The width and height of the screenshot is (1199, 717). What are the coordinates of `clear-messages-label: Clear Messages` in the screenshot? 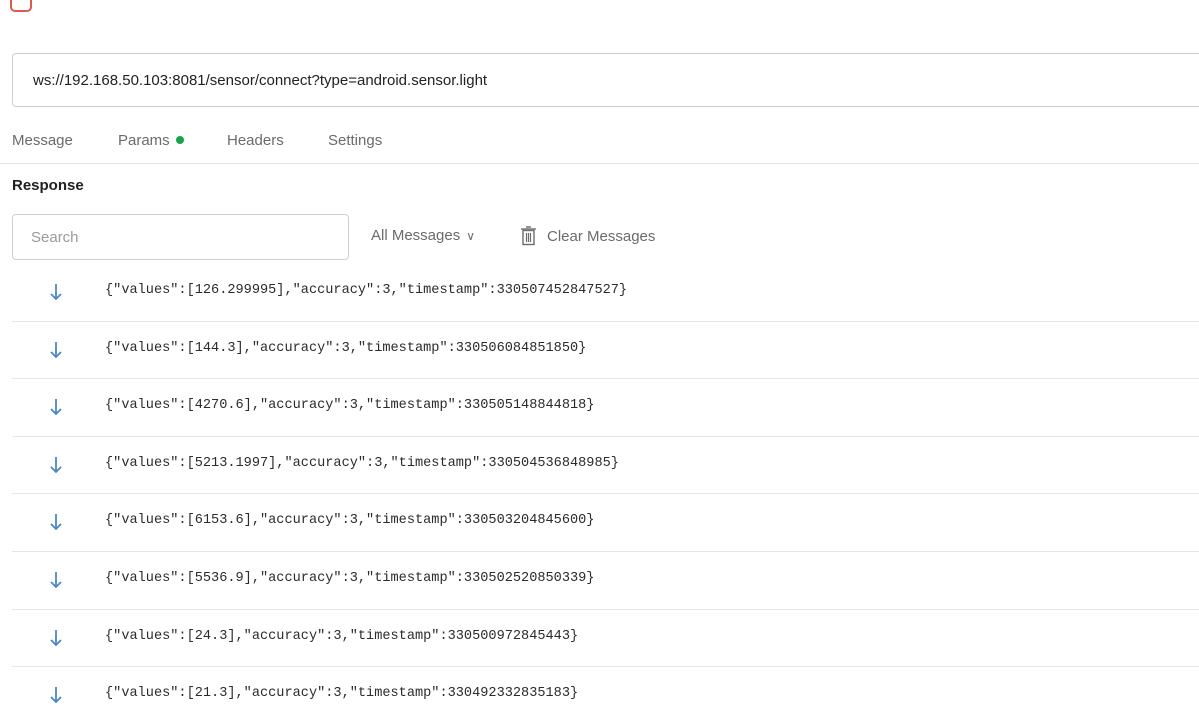 It's located at (601, 236).